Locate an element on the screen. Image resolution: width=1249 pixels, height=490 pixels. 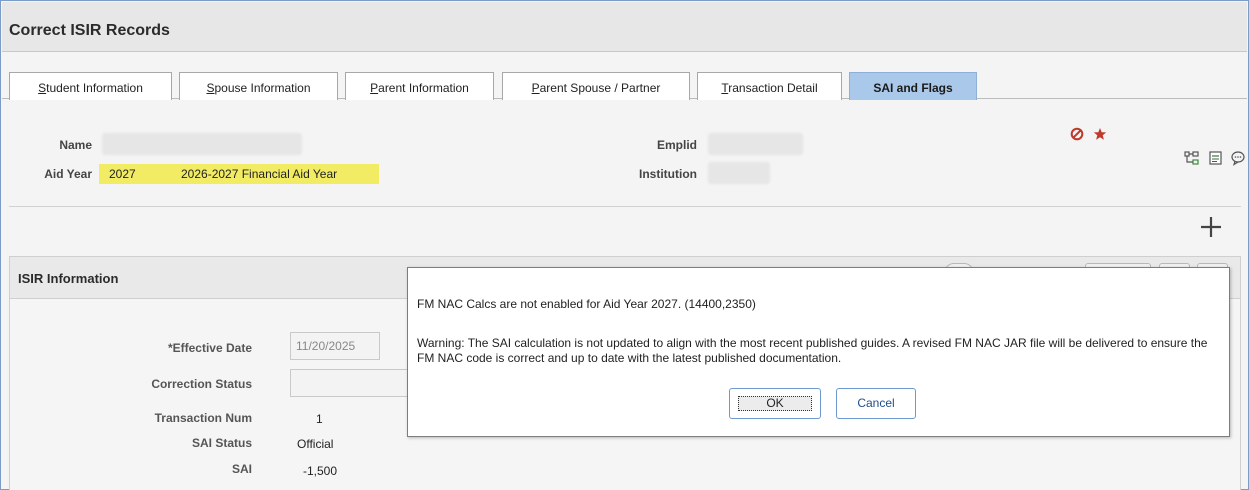
sai-label: SAI is located at coordinates (241, 469).